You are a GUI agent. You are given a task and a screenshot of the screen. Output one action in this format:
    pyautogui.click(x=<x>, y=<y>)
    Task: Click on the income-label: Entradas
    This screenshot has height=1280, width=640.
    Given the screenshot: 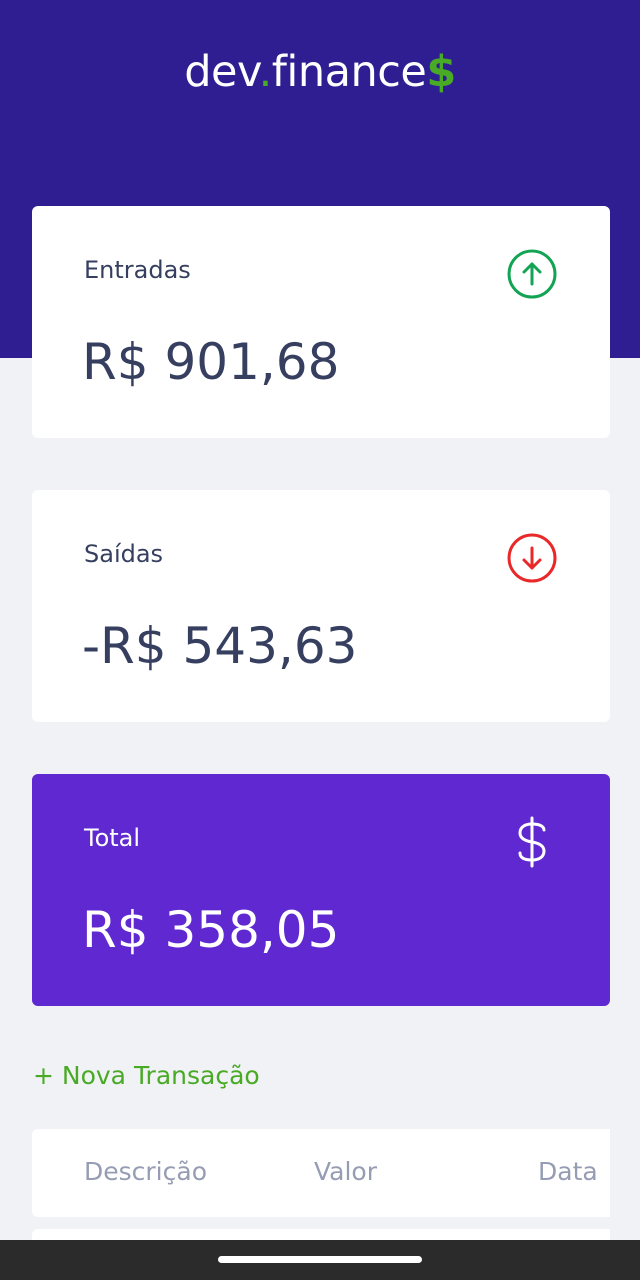 What is the action you would take?
    pyautogui.click(x=137, y=270)
    